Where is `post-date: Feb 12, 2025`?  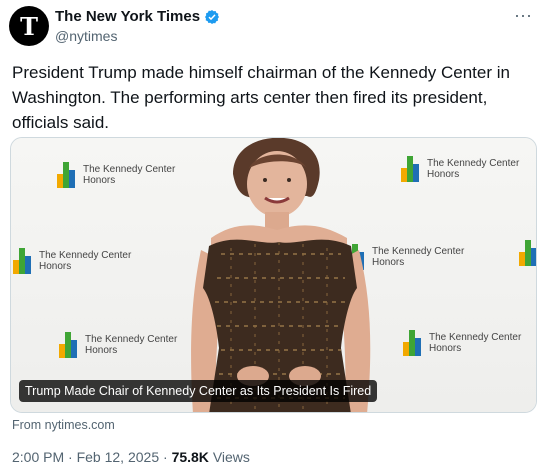
post-date: Feb 12, 2025 is located at coordinates (118, 457).